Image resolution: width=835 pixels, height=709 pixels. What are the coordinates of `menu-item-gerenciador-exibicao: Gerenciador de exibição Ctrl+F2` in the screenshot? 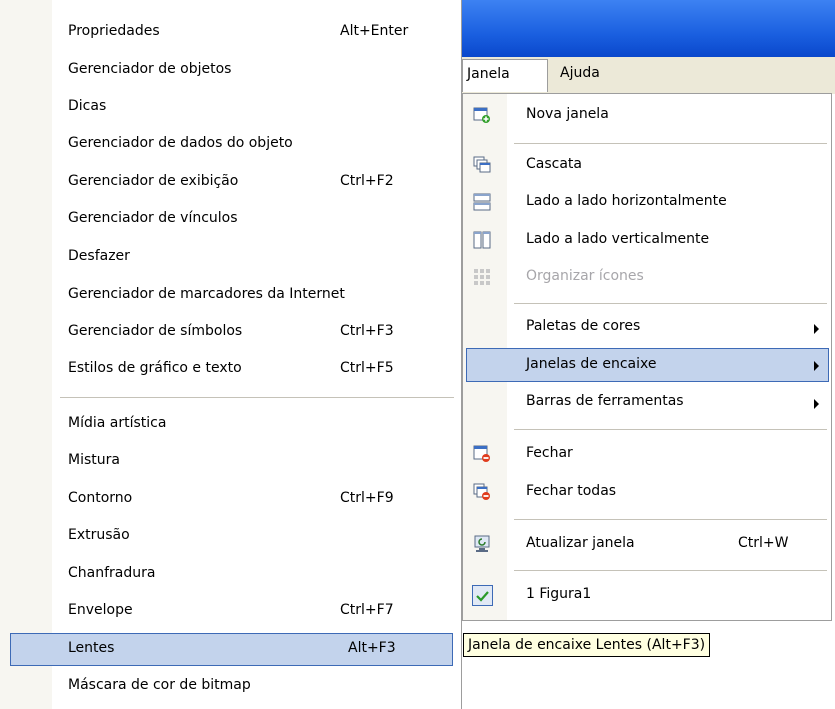 It's located at (228, 183).